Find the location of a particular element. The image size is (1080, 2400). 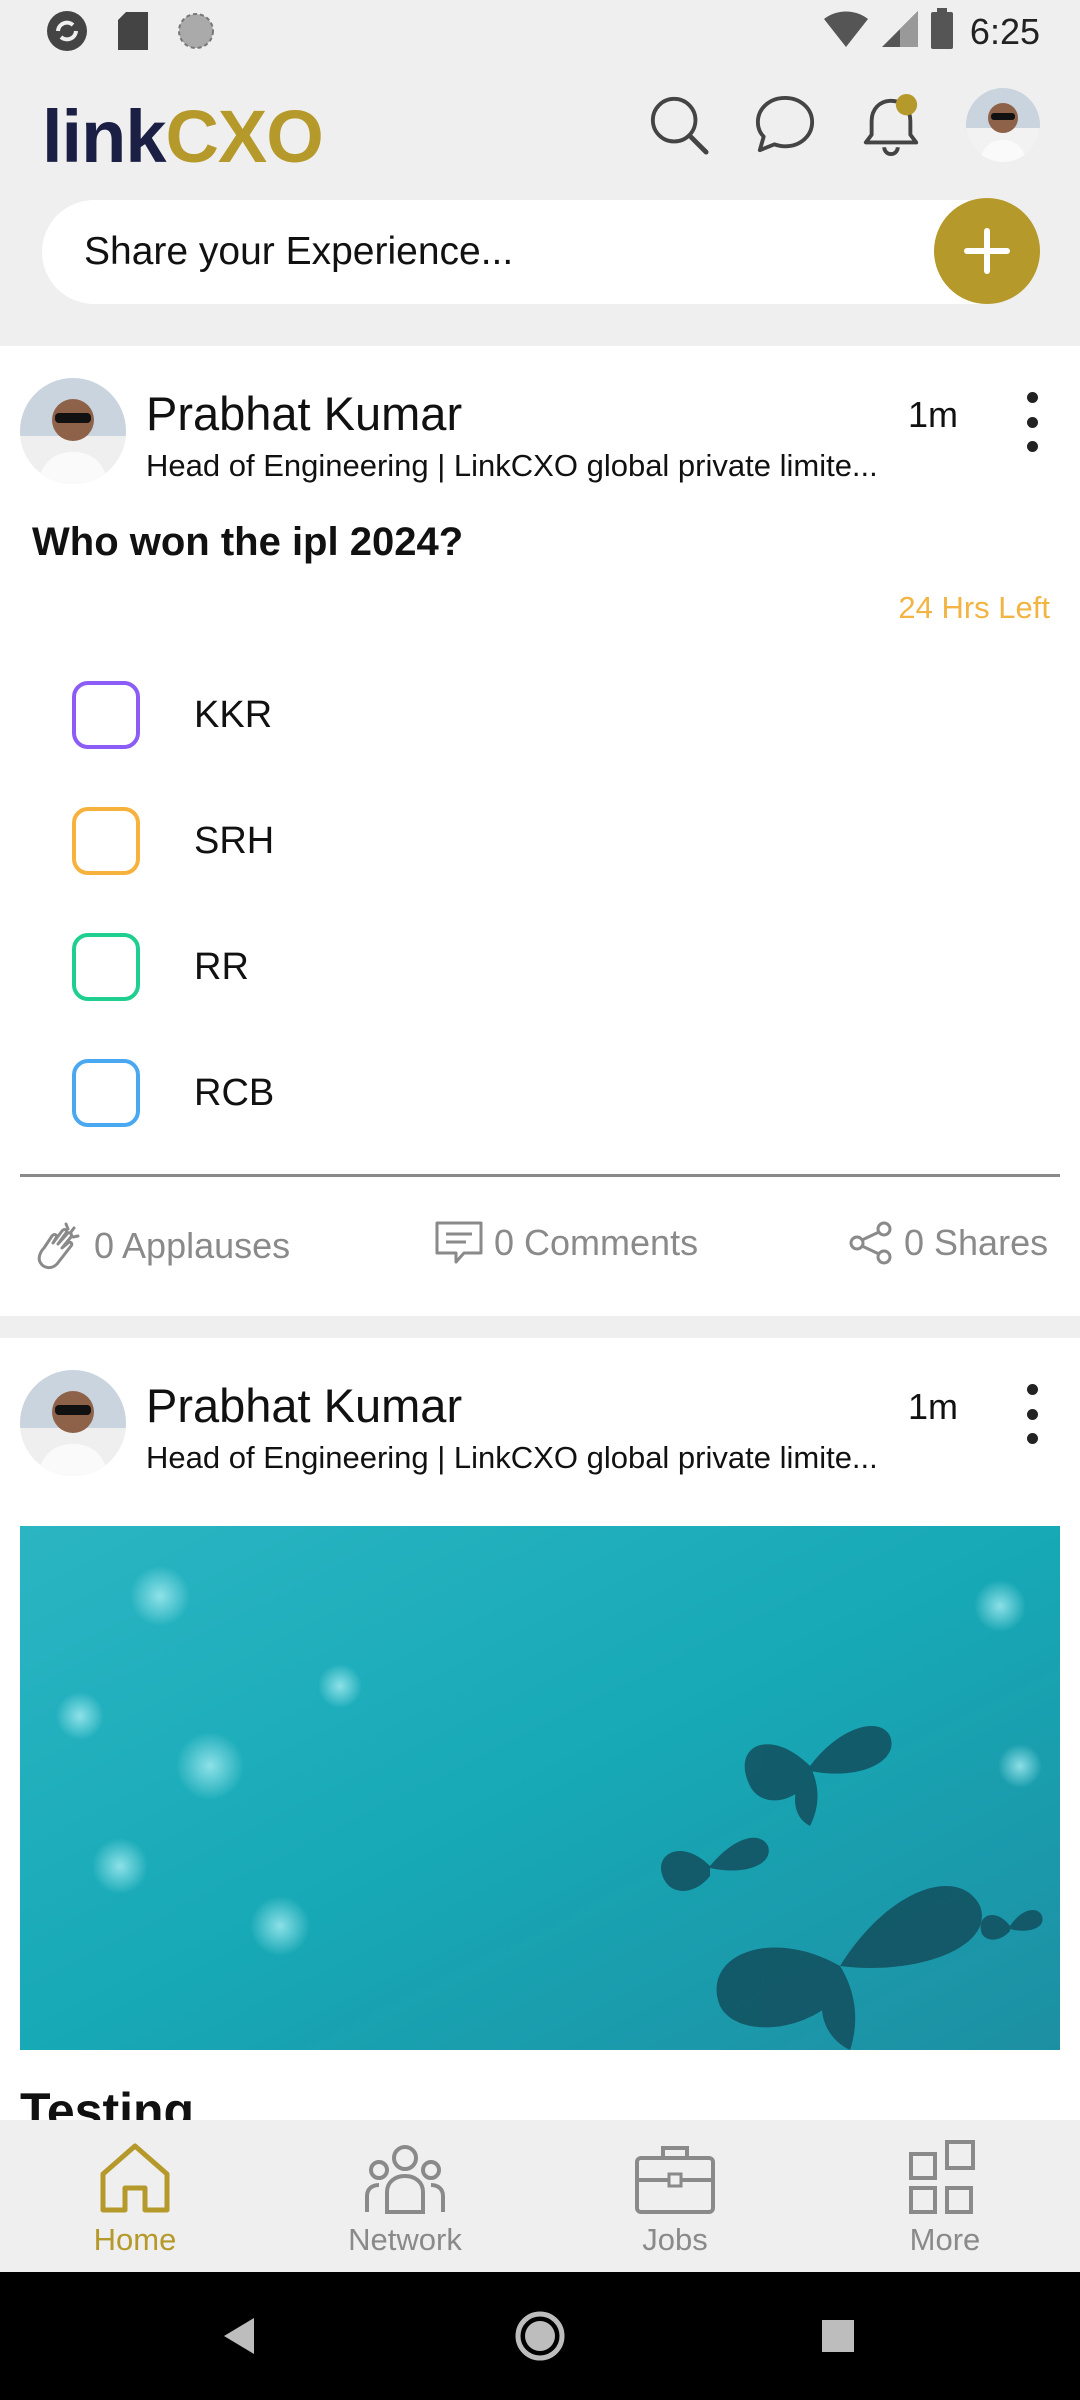

poll-question: Who won the ipl 2024? is located at coordinates (248, 542).